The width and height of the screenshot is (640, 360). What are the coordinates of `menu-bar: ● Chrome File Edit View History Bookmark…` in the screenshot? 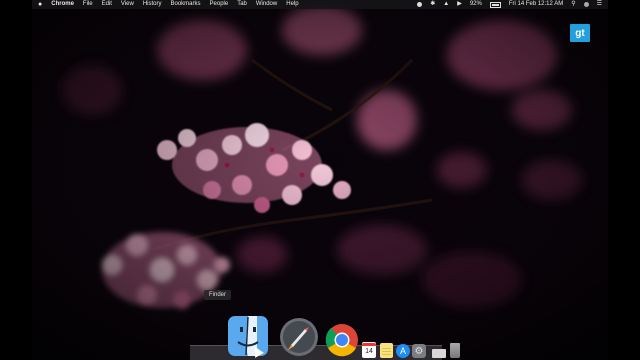 It's located at (320, 4).